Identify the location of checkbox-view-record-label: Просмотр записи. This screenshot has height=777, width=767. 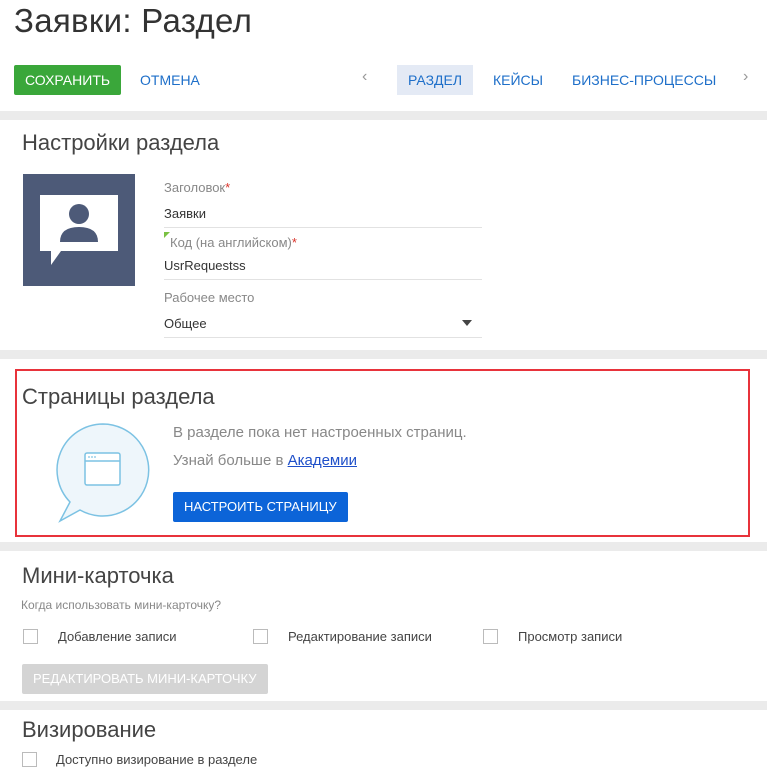
(570, 636).